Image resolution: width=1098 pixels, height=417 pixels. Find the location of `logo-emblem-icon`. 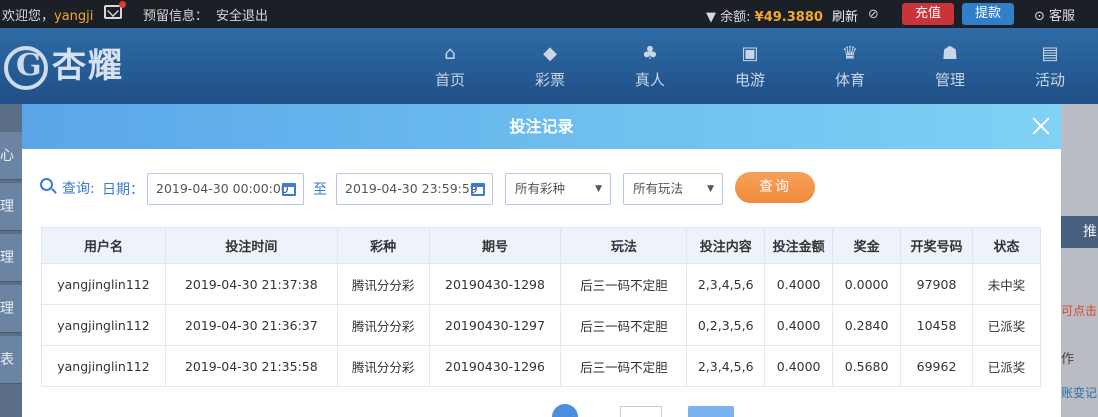

logo-emblem-icon is located at coordinates (26, 68).